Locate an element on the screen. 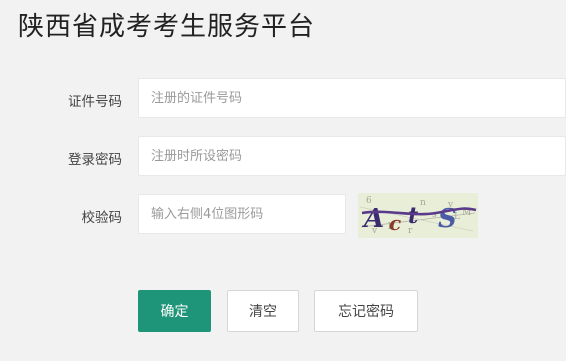 Image resolution: width=566 pixels, height=361 pixels. forgot-password-button: 忘记密码 is located at coordinates (366, 311).